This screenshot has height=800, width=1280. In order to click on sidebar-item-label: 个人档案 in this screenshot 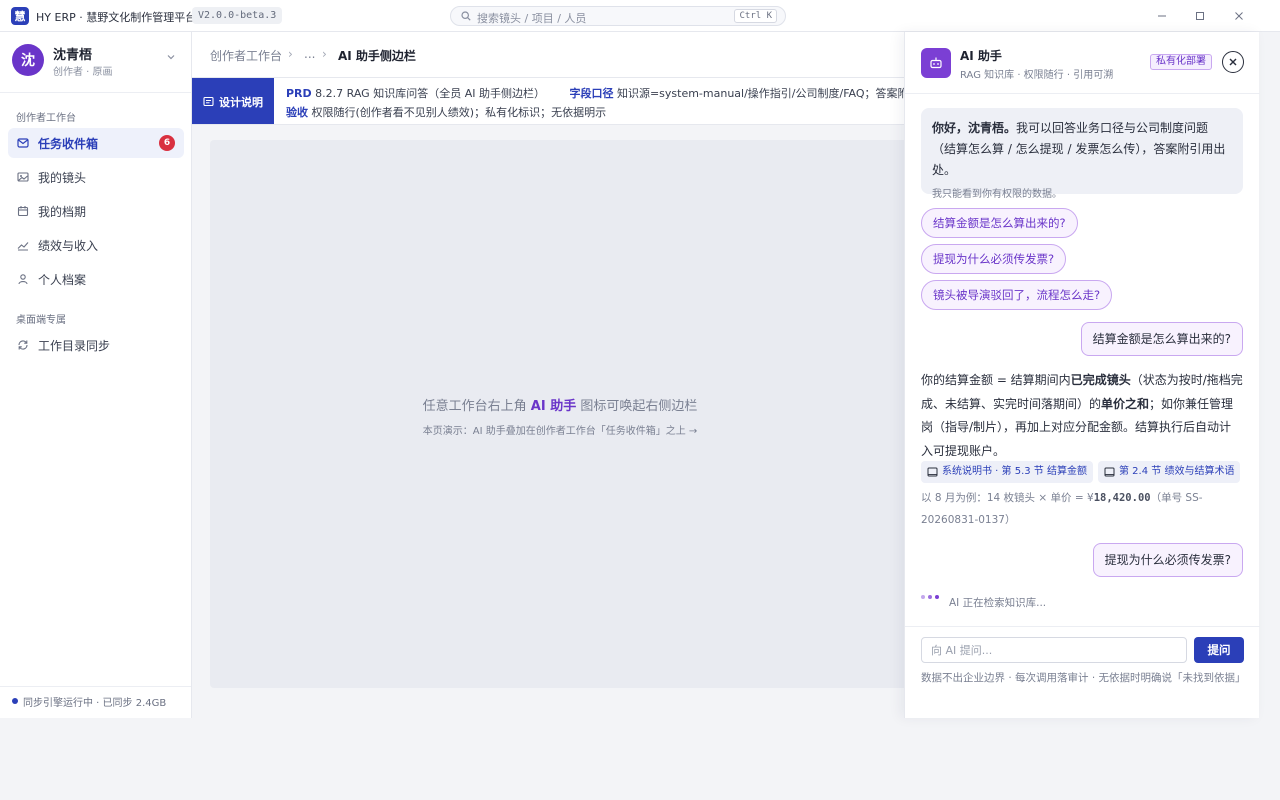, I will do `click(62, 280)`.